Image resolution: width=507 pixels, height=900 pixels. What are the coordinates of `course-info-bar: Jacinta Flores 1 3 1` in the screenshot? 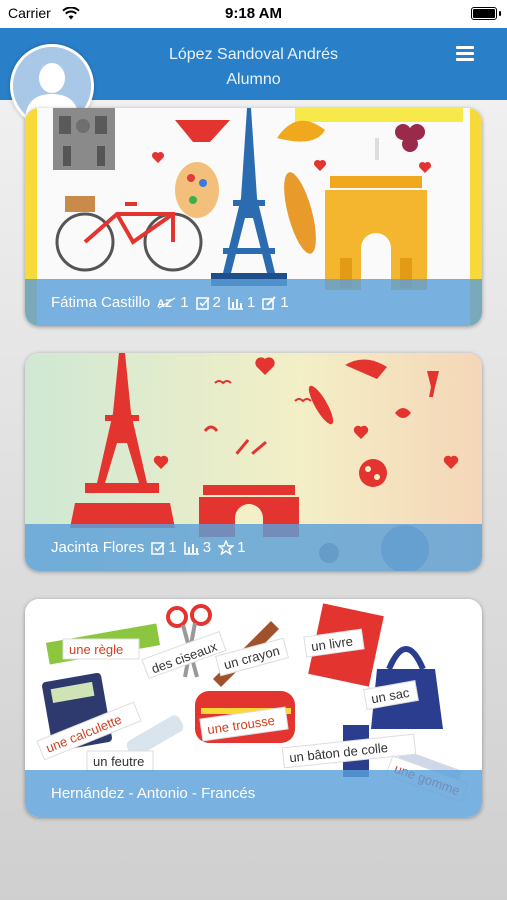 It's located at (253, 547).